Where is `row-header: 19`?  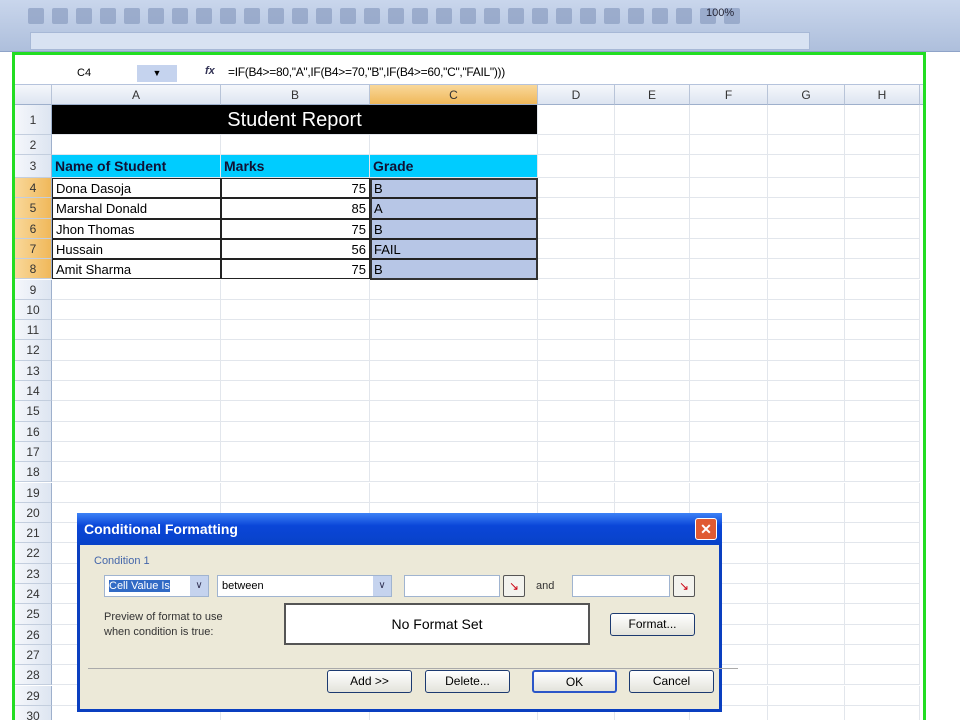 row-header: 19 is located at coordinates (33, 492).